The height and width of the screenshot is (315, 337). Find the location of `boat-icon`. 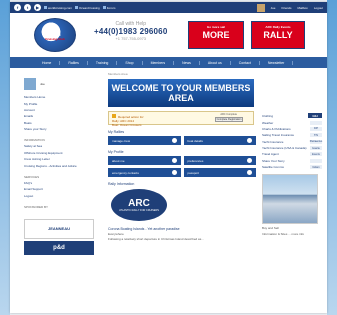

boat-icon is located at coordinates (249, 140).